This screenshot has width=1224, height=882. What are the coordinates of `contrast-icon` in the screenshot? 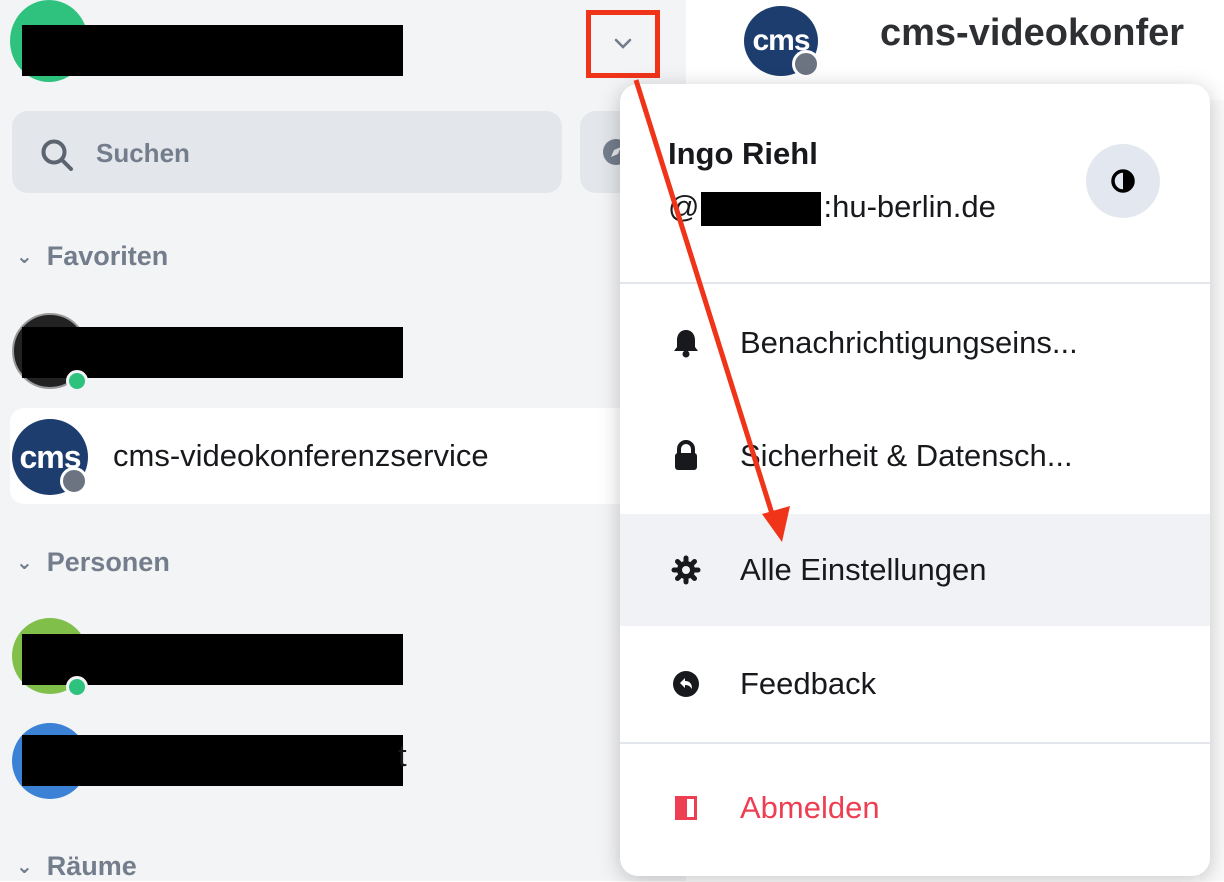 It's located at (1123, 181).